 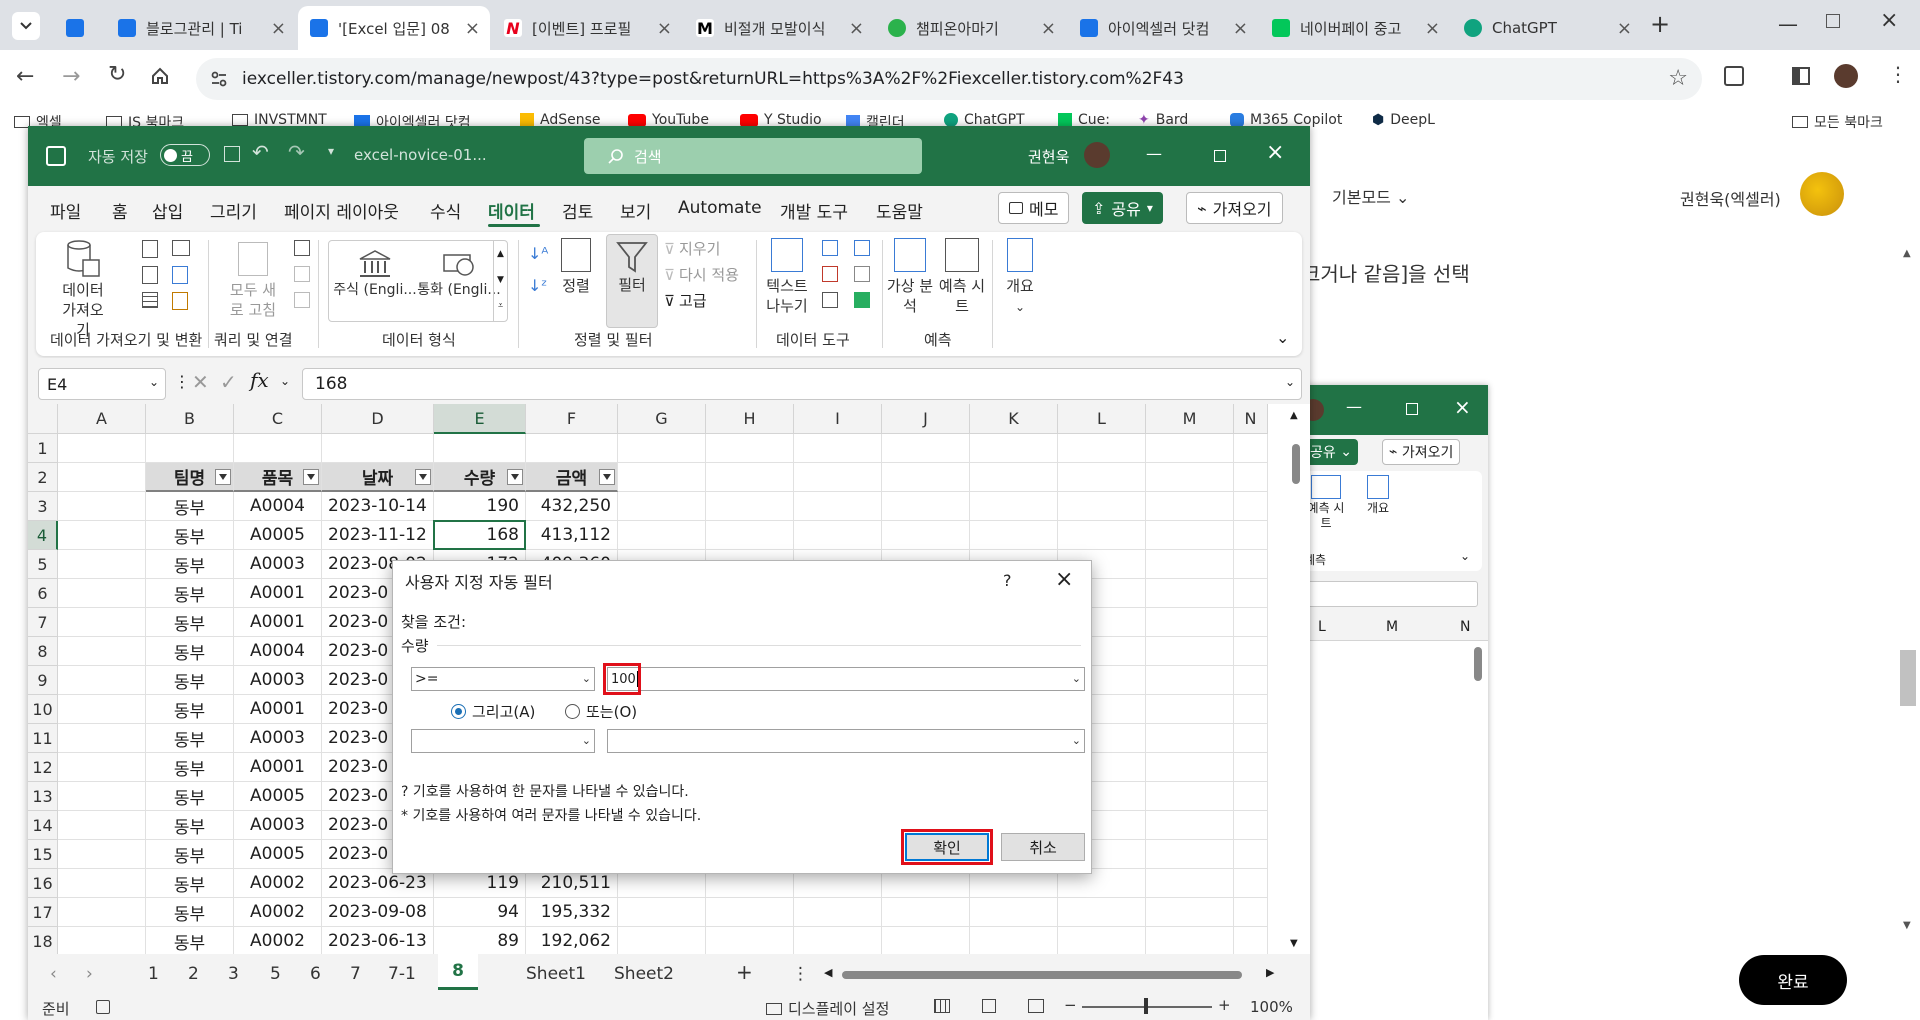 I want to click on sheet-tab: Sheet2, so click(x=644, y=974).